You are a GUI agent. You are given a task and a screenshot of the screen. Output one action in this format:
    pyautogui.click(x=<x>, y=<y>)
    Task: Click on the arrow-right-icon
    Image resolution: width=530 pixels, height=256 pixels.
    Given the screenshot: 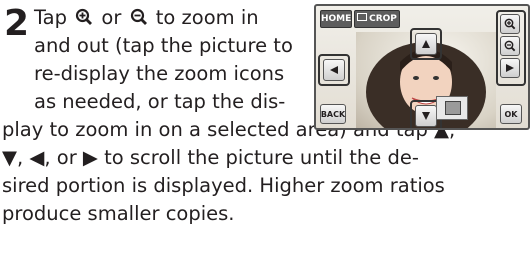 What is the action you would take?
    pyautogui.click(x=510, y=68)
    